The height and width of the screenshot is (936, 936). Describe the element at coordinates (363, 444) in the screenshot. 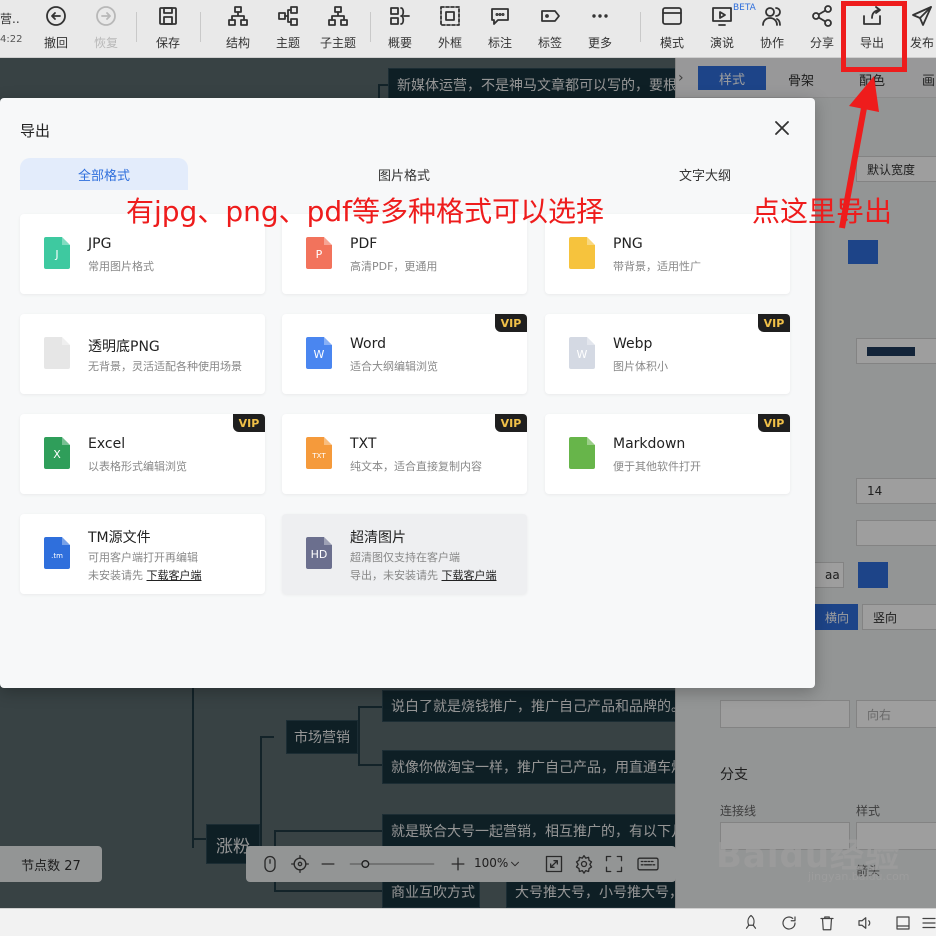

I see `card-title: TXT` at that location.